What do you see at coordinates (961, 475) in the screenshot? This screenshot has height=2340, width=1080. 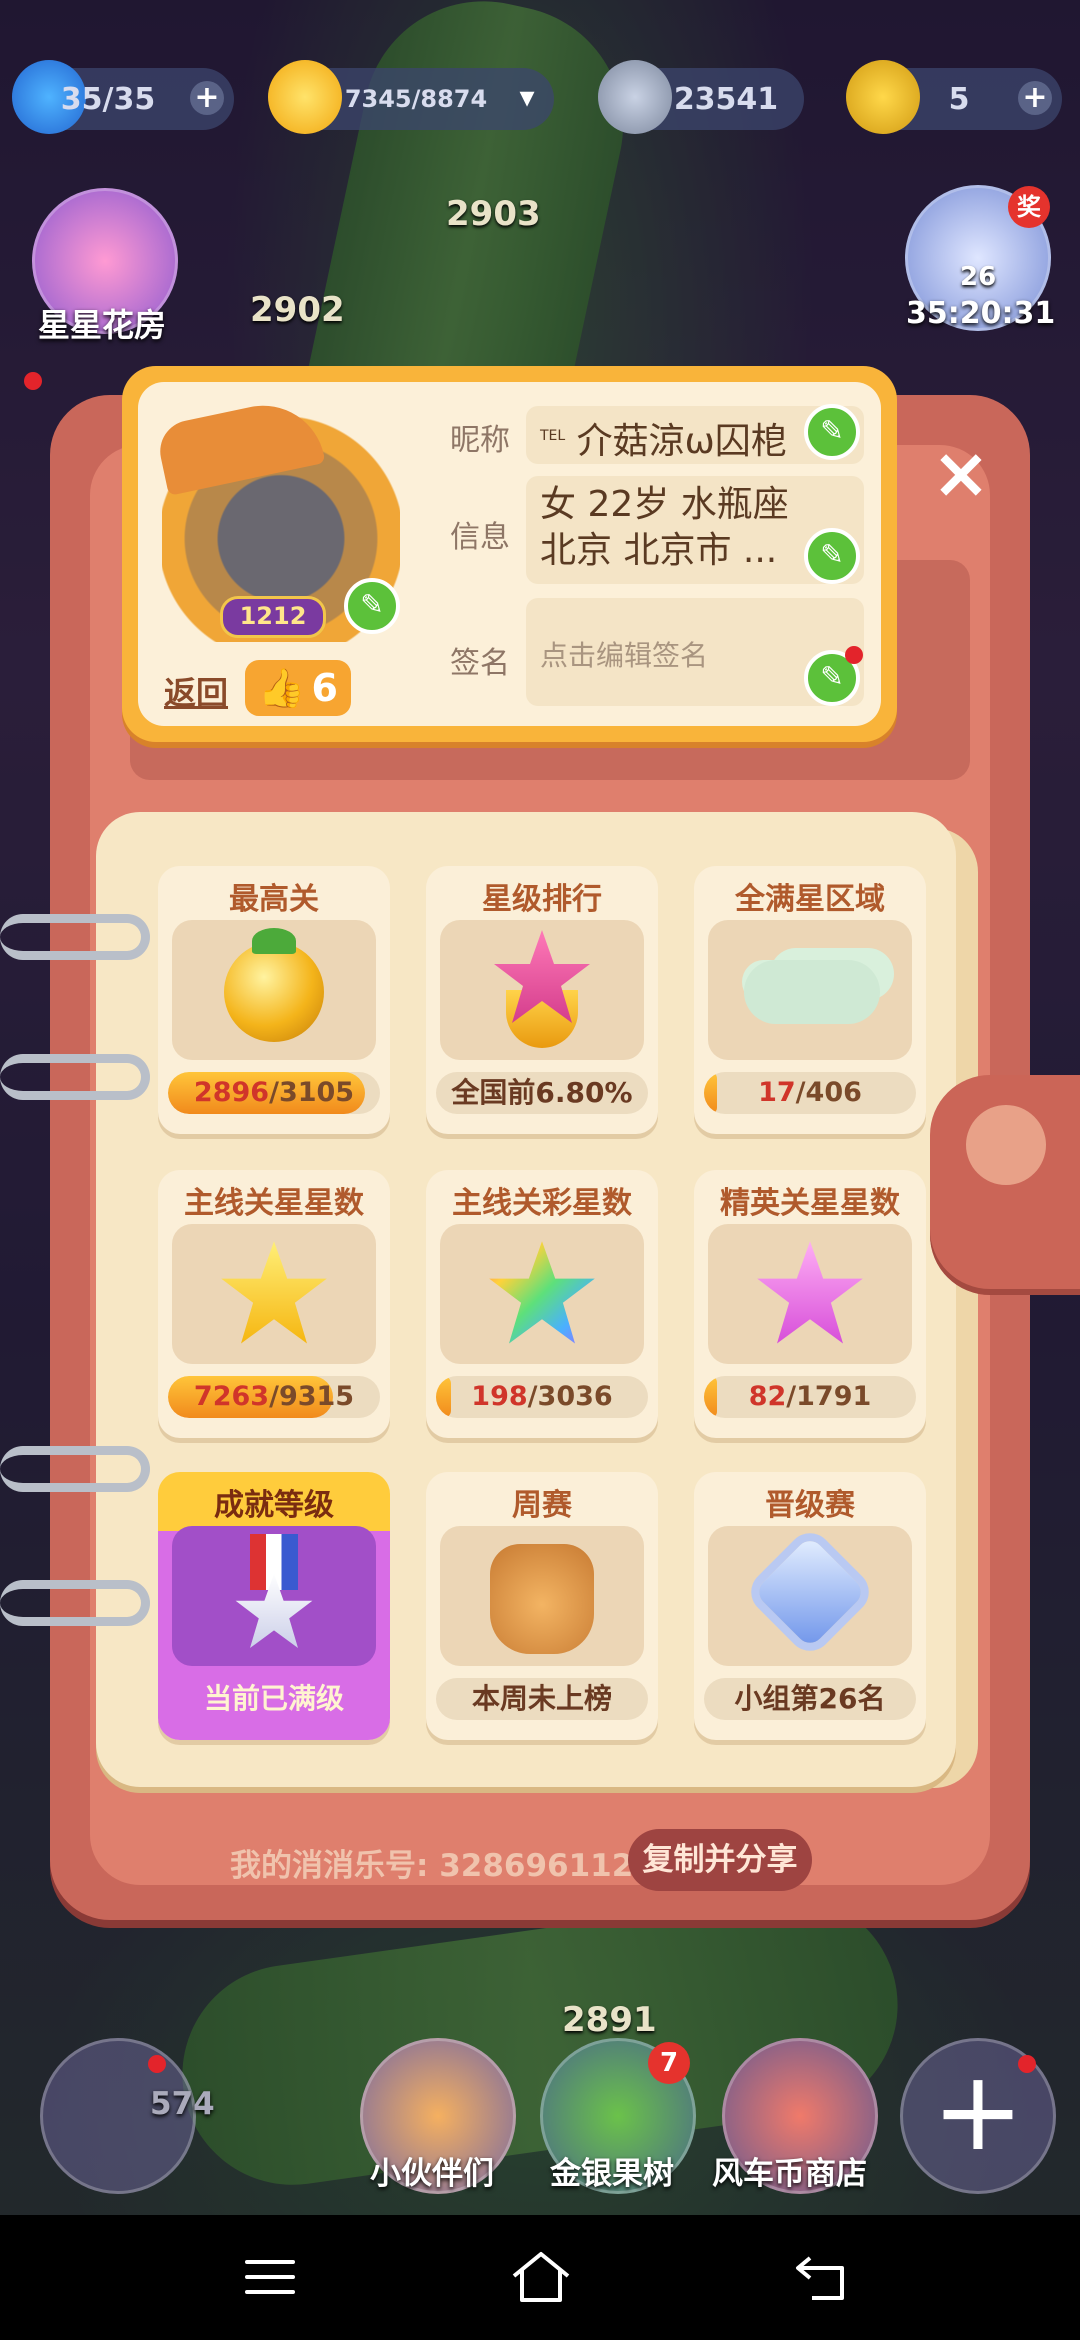 I see `close-icon: ×` at bounding box center [961, 475].